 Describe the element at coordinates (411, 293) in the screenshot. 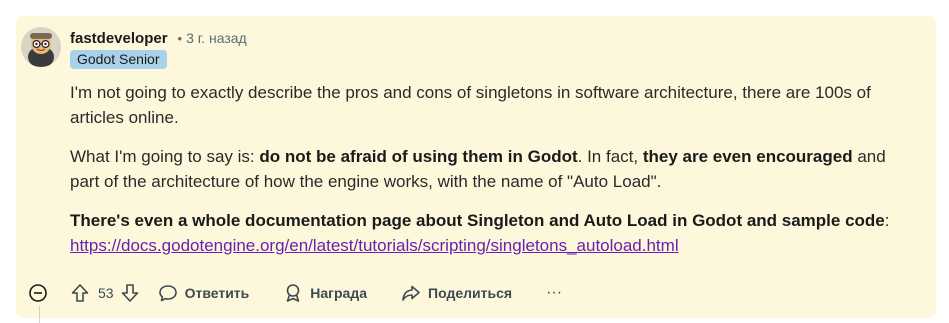

I see `share-icon` at that location.